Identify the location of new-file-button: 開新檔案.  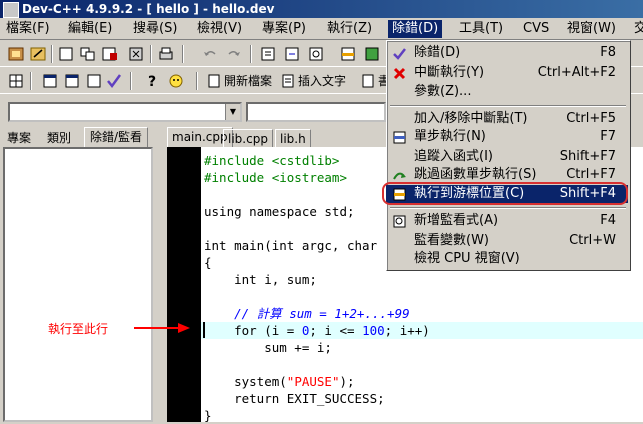
(239, 81).